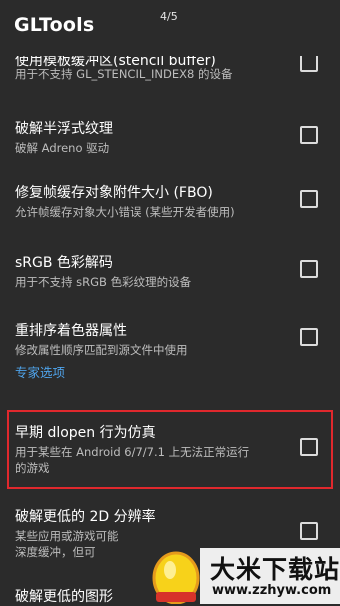 This screenshot has height=606, width=340. What do you see at coordinates (103, 282) in the screenshot?
I see `setting-summary: 用于不支持 sRGB 色彩纹理的设备` at bounding box center [103, 282].